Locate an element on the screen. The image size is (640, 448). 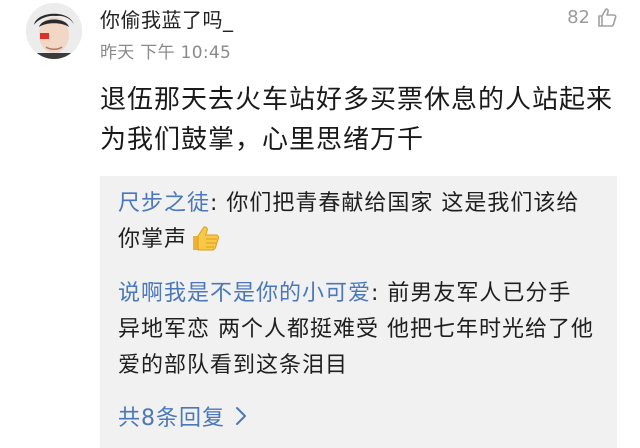
like-count: 82 is located at coordinates (578, 17).